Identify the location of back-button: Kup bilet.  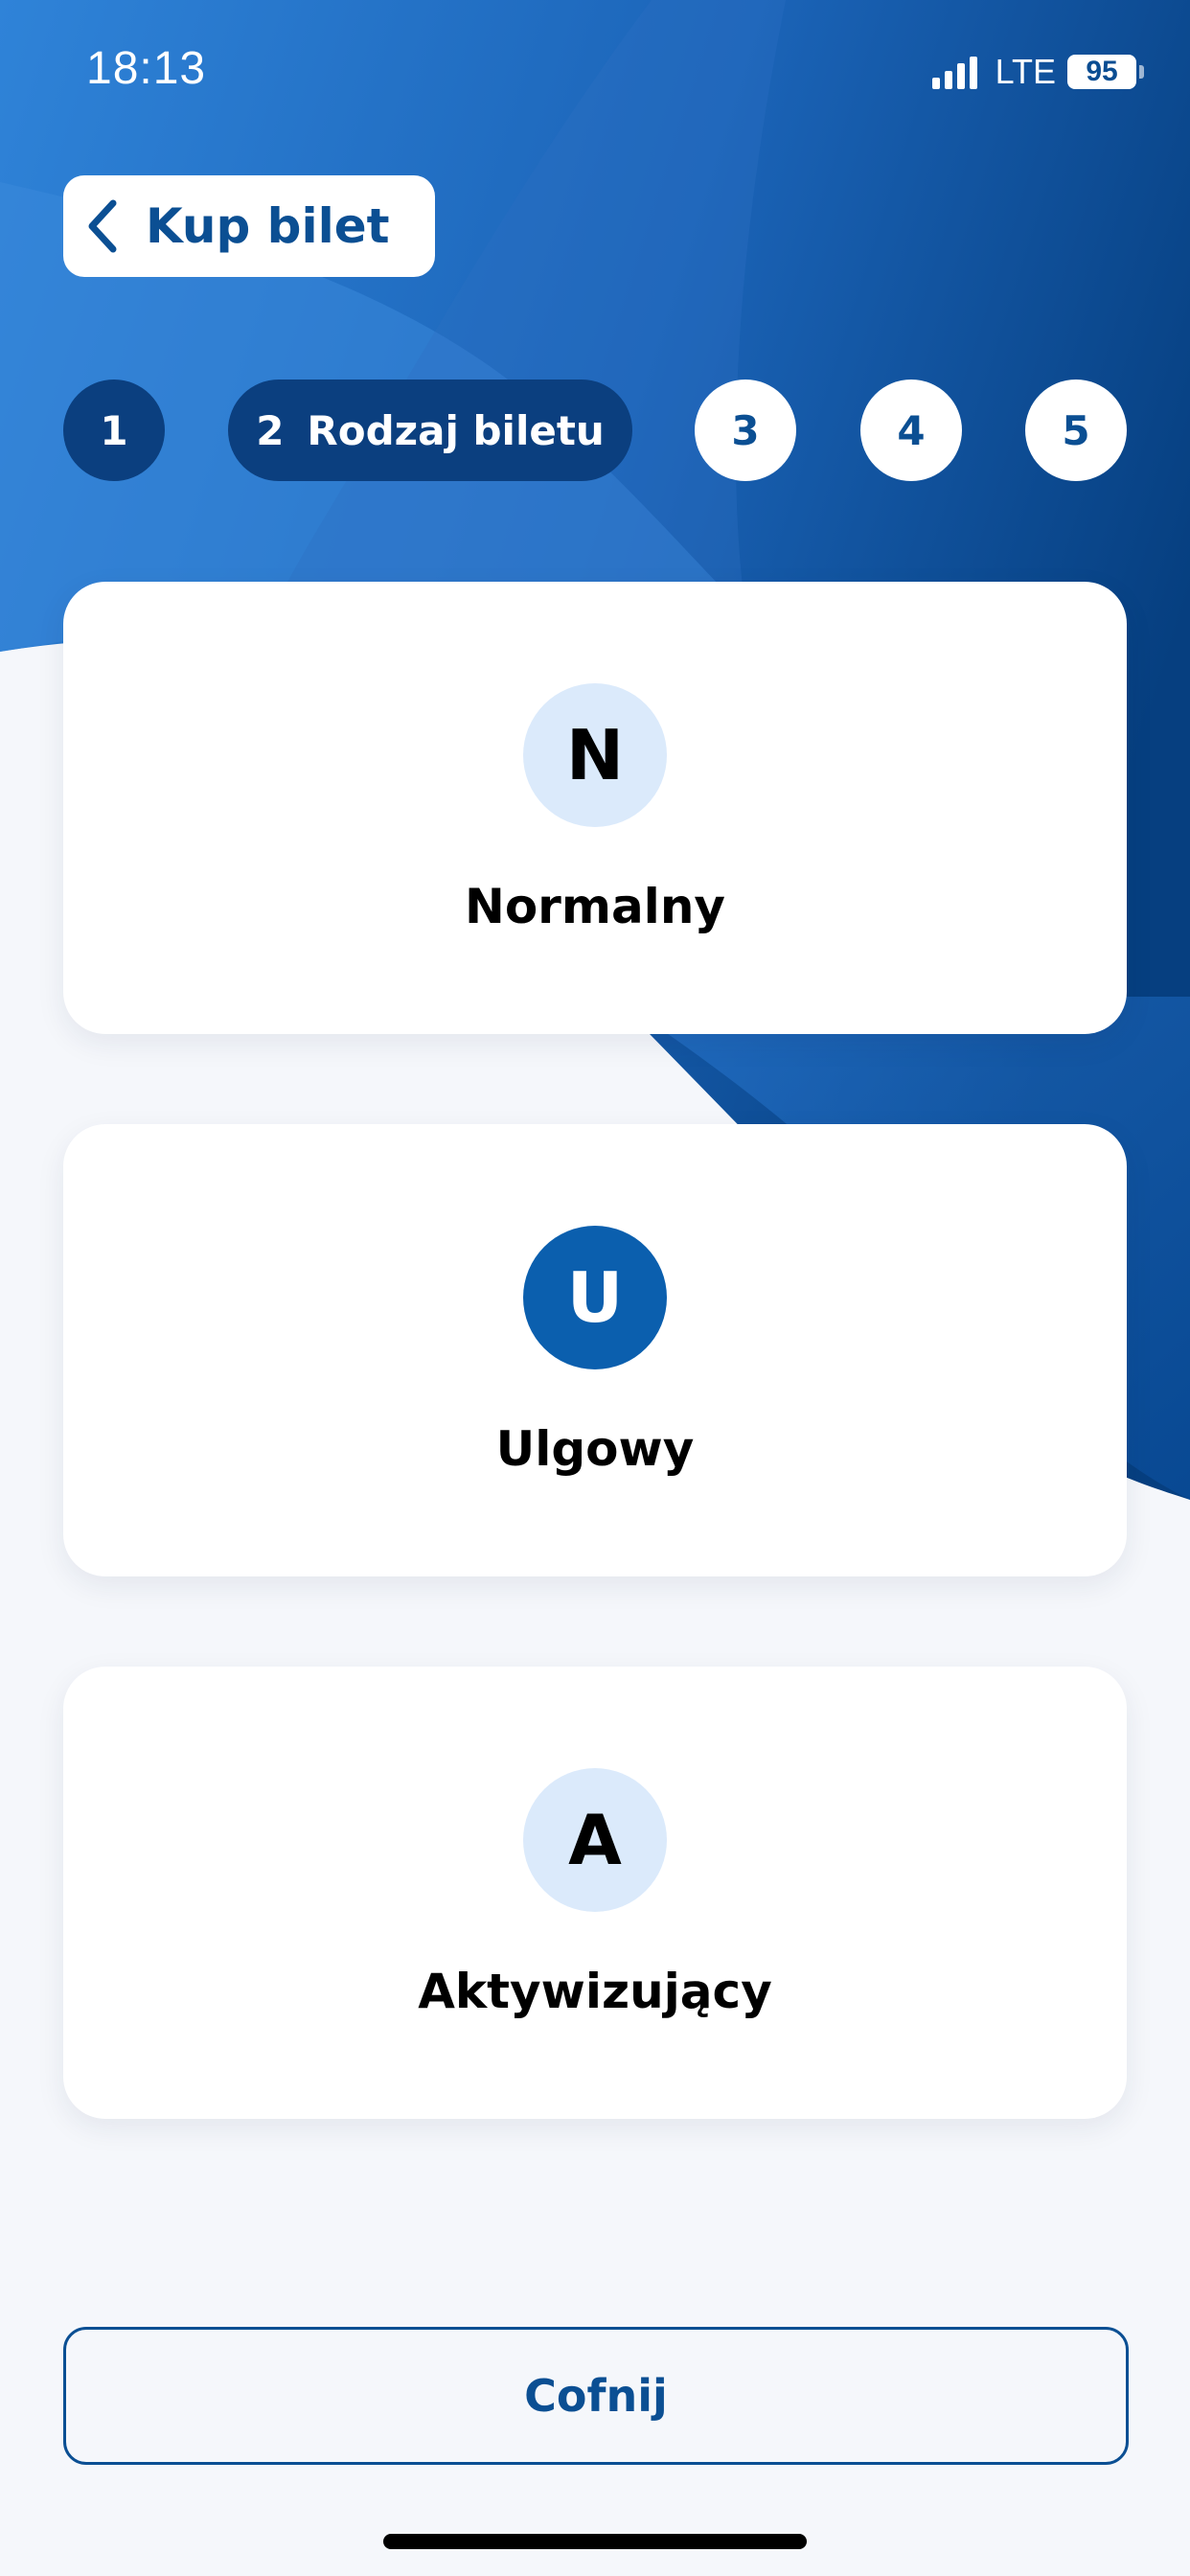
(249, 226).